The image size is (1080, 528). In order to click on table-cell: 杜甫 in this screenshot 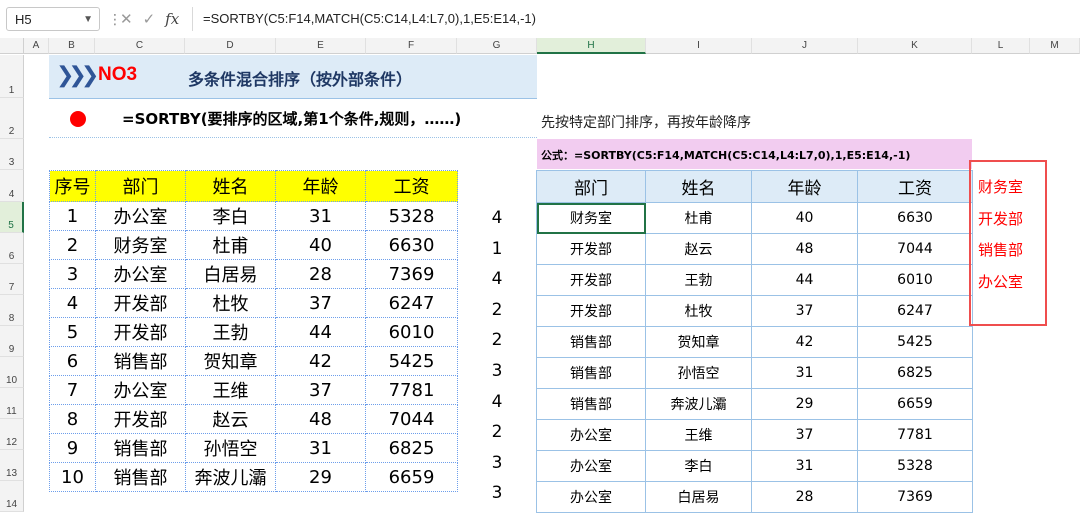, I will do `click(230, 245)`.